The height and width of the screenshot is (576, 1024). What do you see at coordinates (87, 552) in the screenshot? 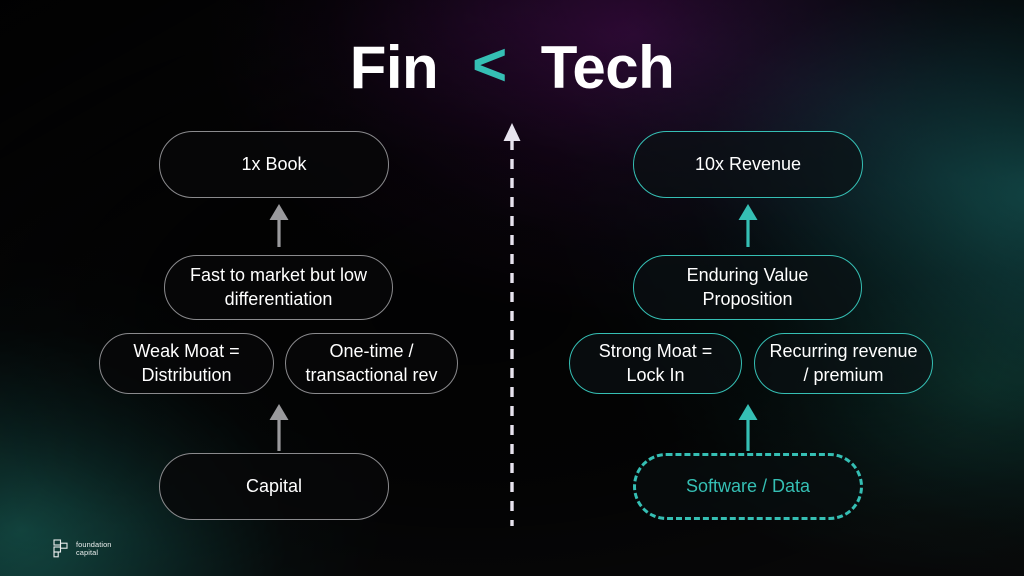
I see `logo-line-2: capital` at bounding box center [87, 552].